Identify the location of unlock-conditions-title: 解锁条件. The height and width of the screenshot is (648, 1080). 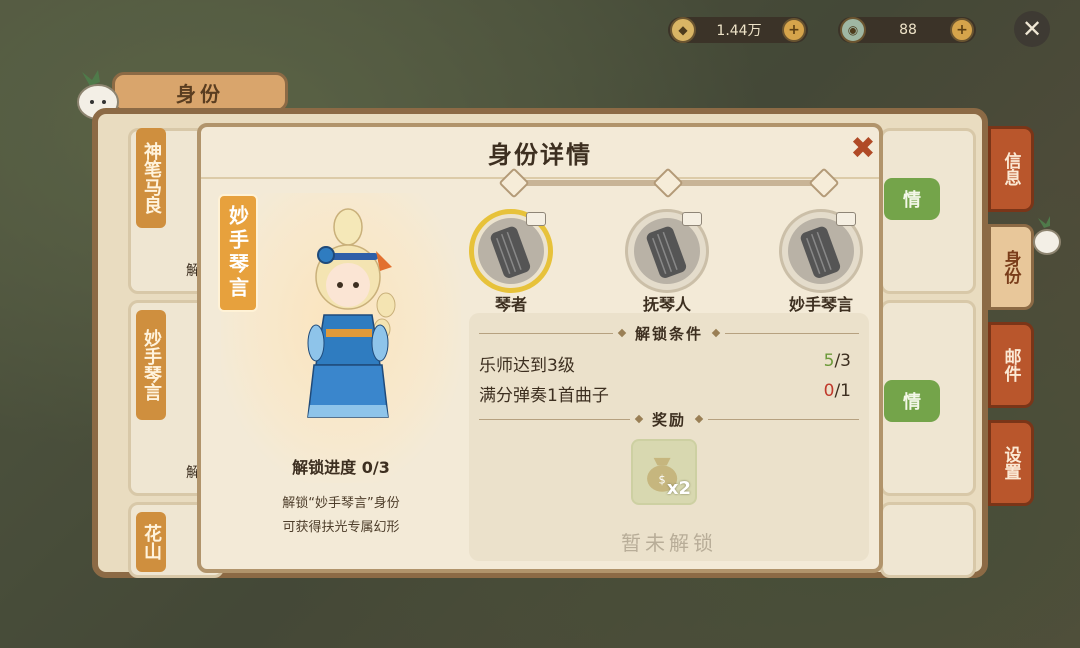
(669, 333).